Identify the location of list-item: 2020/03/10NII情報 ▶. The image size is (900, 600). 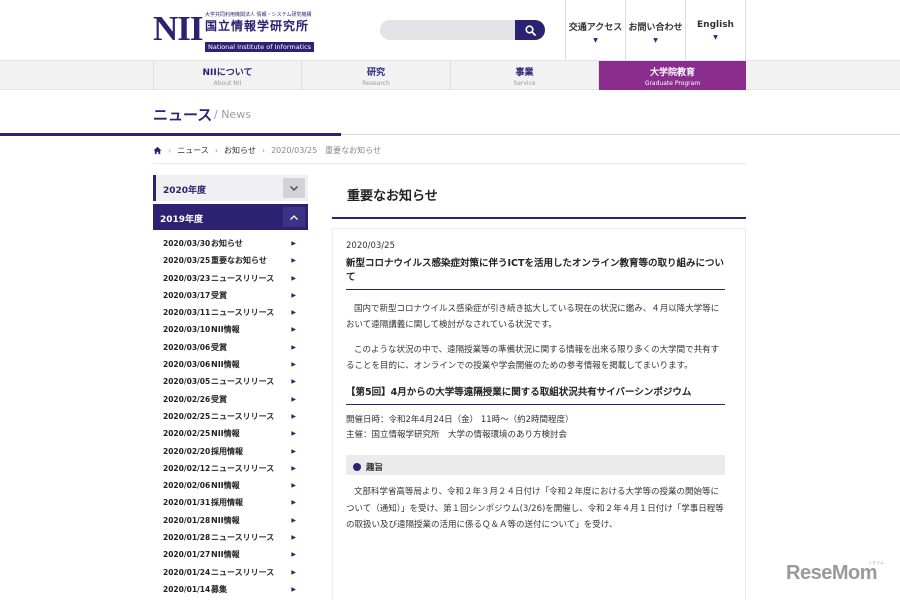
(230, 329).